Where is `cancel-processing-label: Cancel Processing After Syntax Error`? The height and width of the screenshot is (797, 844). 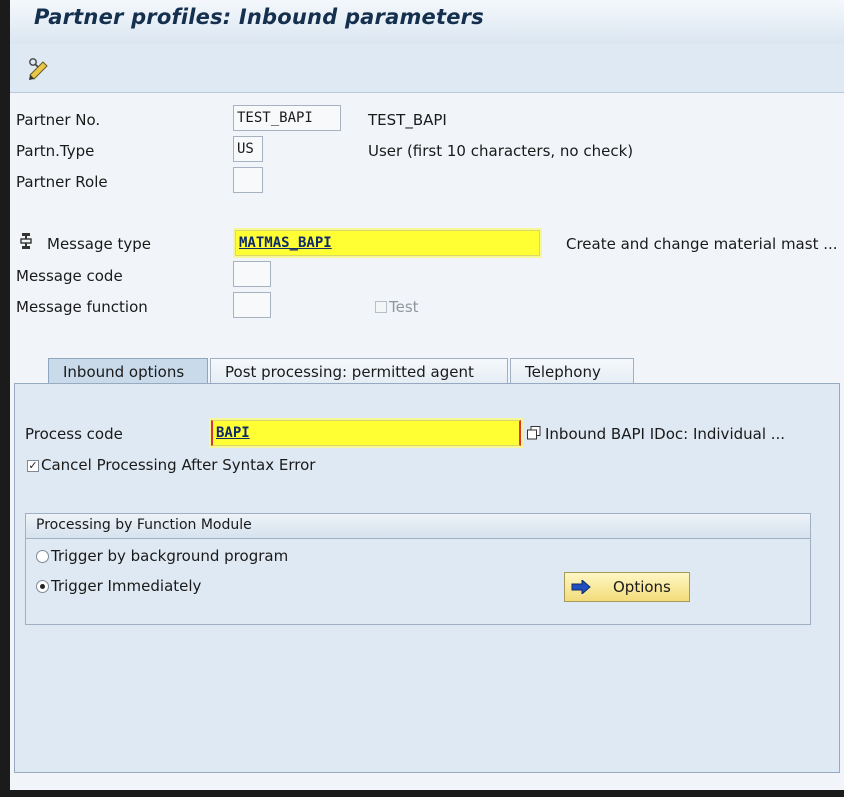 cancel-processing-label: Cancel Processing After Syntax Error is located at coordinates (178, 465).